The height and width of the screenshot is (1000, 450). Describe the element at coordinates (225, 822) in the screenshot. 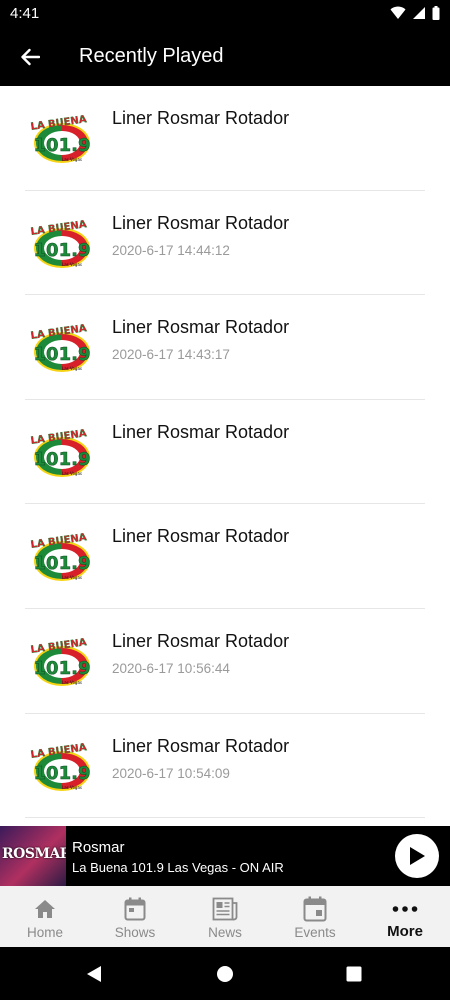

I see `list-item: LA BUENA 101.9 Las Vegas` at that location.